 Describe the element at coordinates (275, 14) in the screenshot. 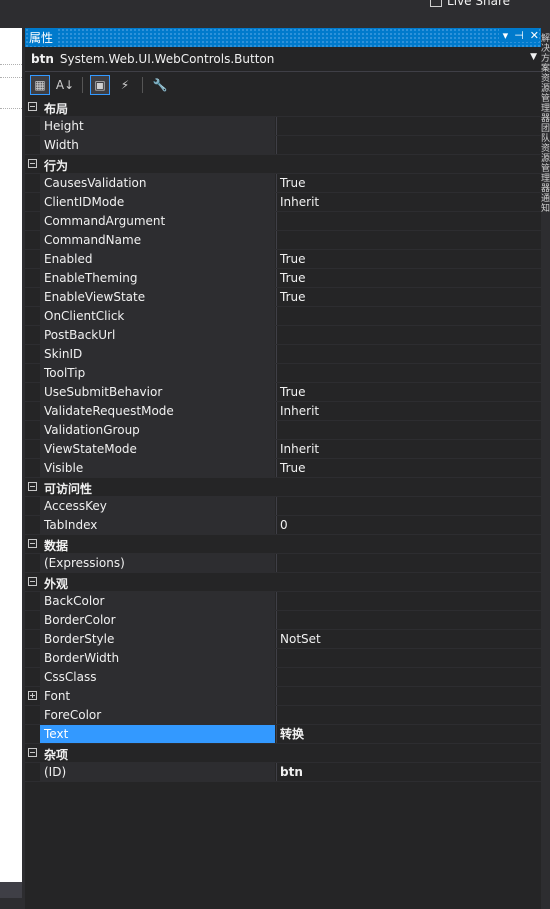

I see `top-toolbar: Live Share ⌃` at that location.